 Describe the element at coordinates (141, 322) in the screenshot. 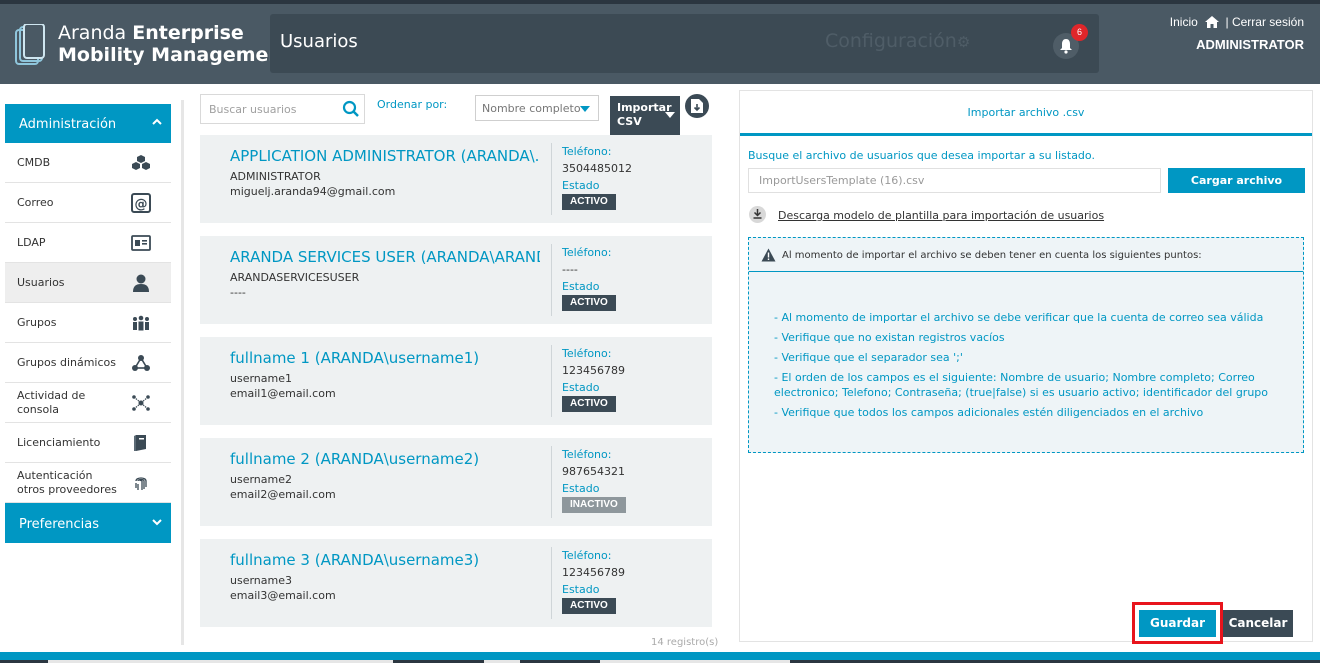

I see `group-icon` at that location.